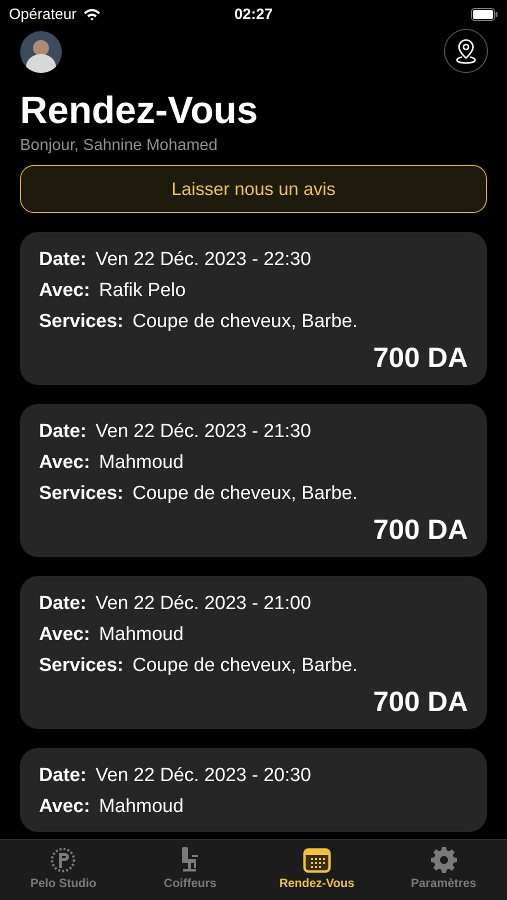 The width and height of the screenshot is (507, 900). I want to click on barber-value: Rafik Pelo, so click(142, 291).